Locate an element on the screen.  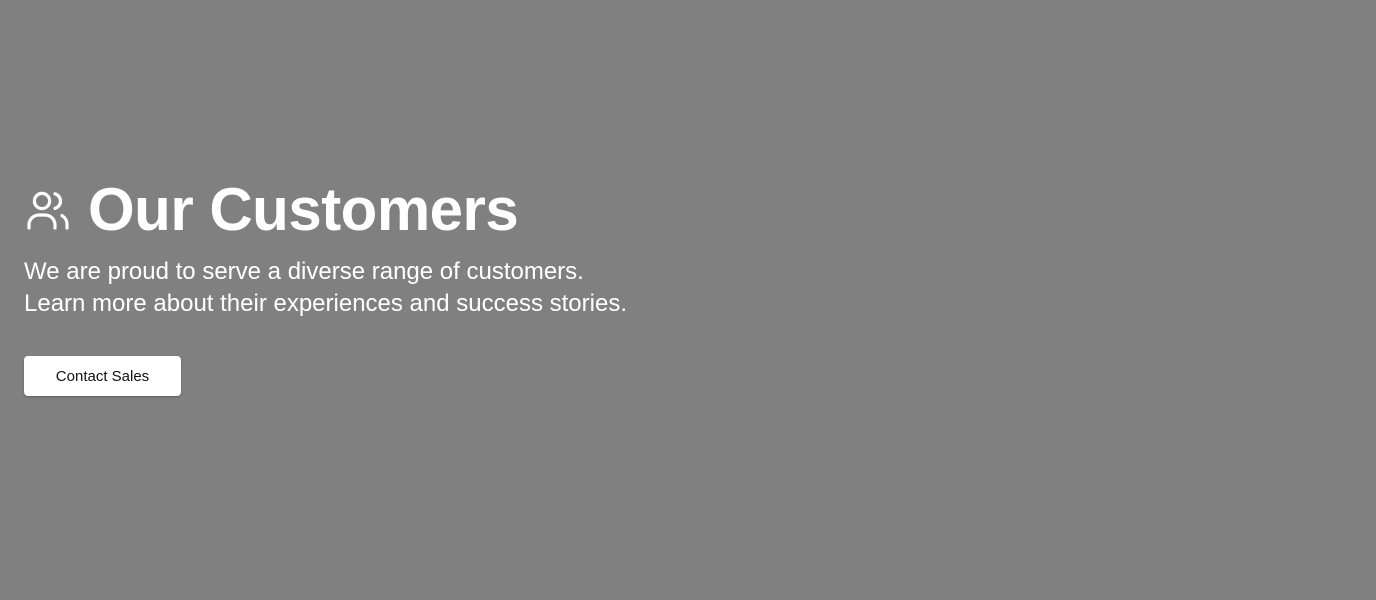
title-row: Our Customers is located at coordinates (344, 210).